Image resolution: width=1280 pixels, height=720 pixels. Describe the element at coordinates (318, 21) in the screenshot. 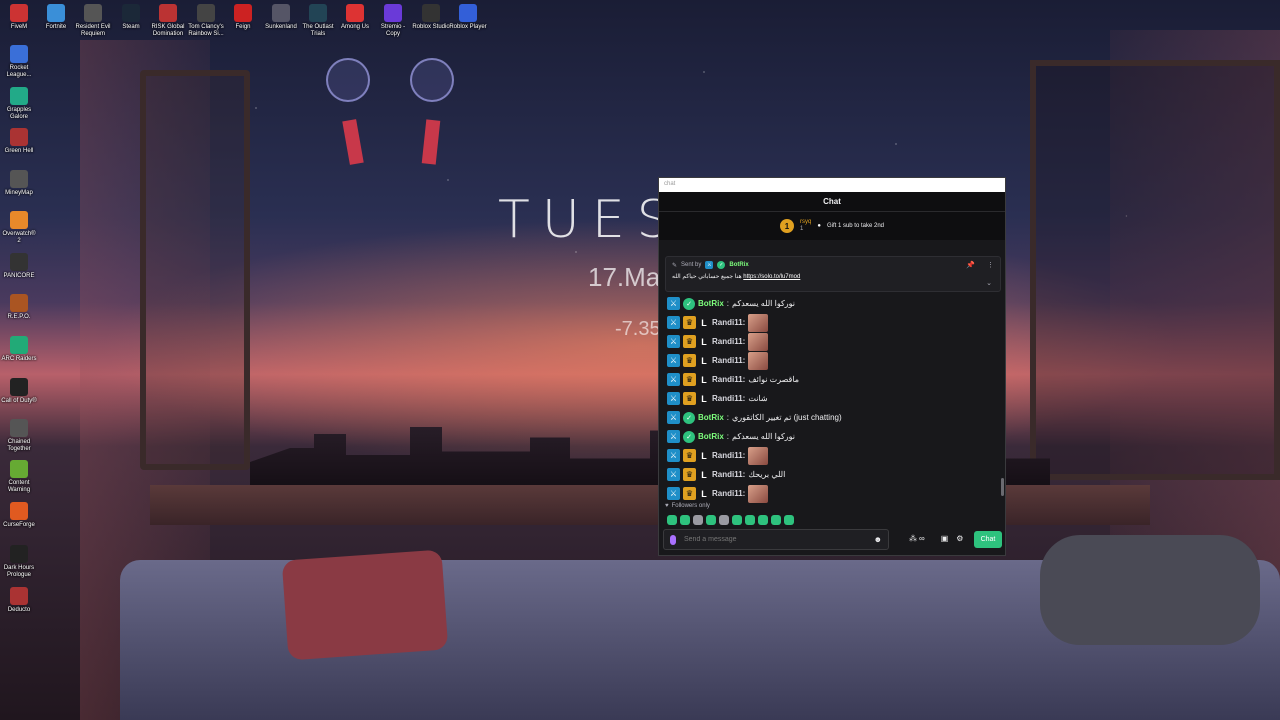

I see `desktop-icon: The Outlast Trials` at that location.